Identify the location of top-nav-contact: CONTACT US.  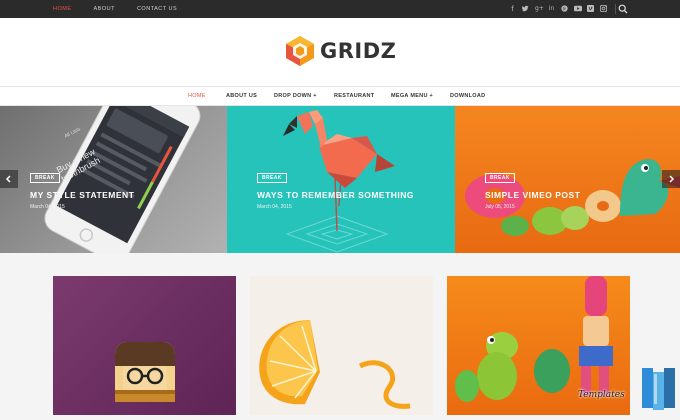
(157, 9).